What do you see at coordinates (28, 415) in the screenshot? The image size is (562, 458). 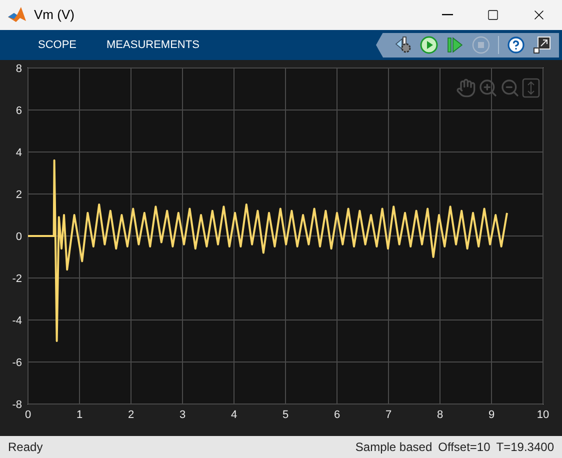 I see `x-tick-label: 0` at bounding box center [28, 415].